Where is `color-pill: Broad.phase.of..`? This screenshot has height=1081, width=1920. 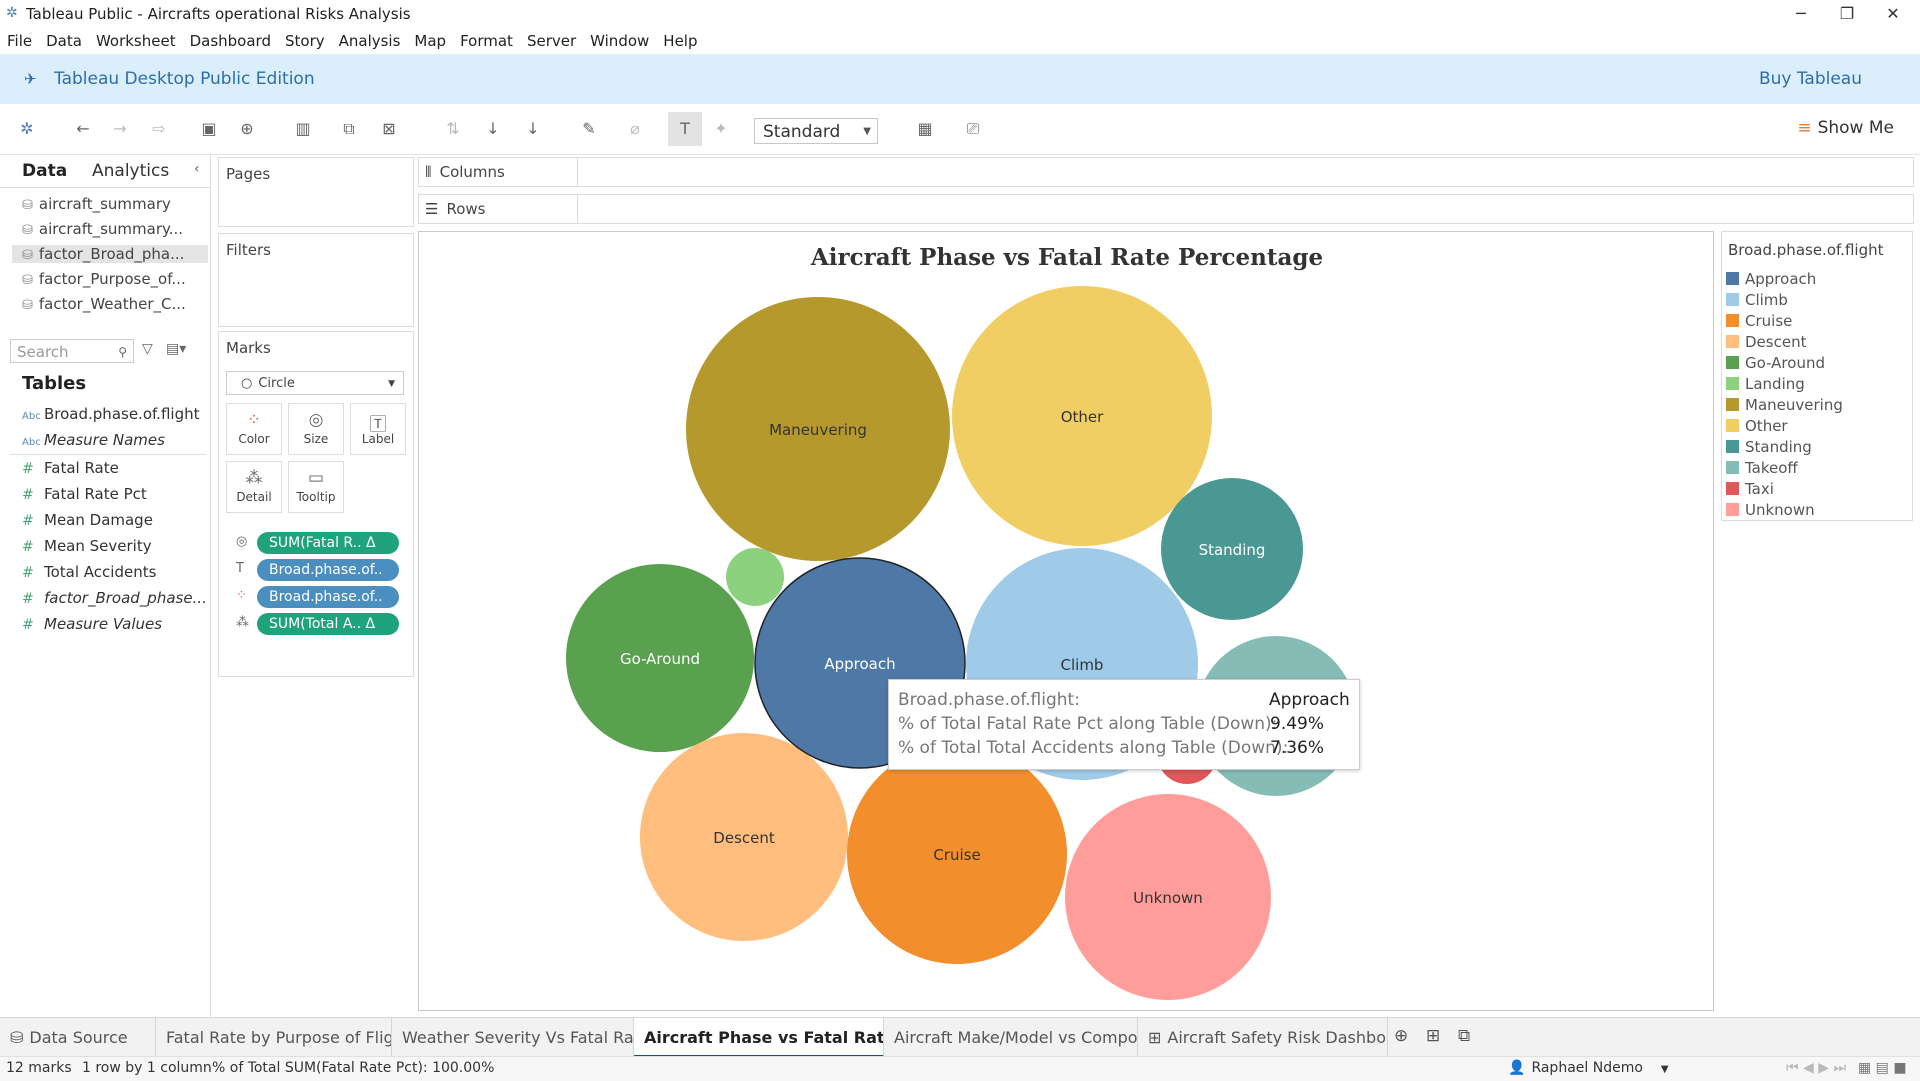
color-pill: Broad.phase.of.. is located at coordinates (328, 597).